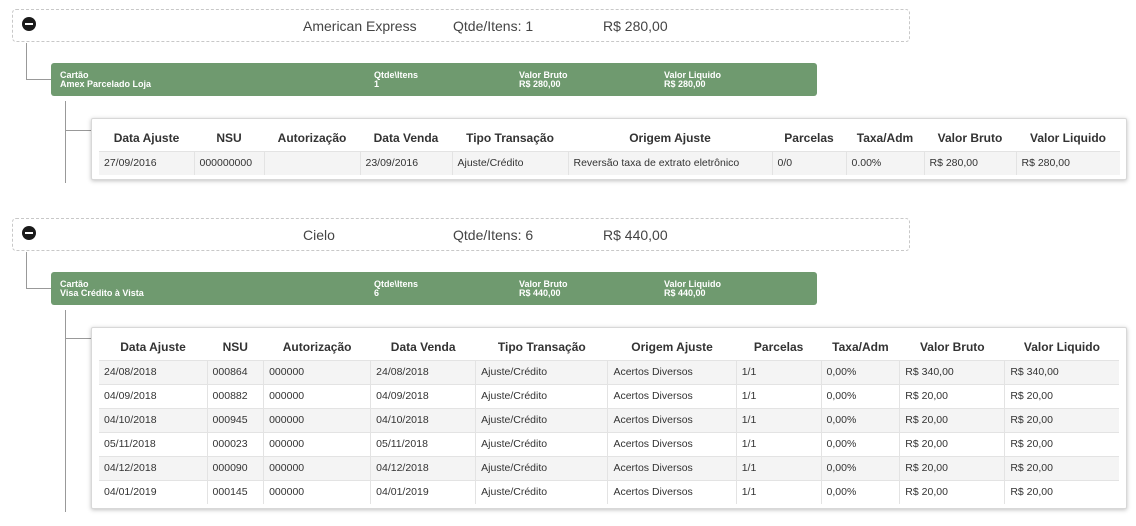  I want to click on table-cell: 24/08/2018, so click(153, 371).